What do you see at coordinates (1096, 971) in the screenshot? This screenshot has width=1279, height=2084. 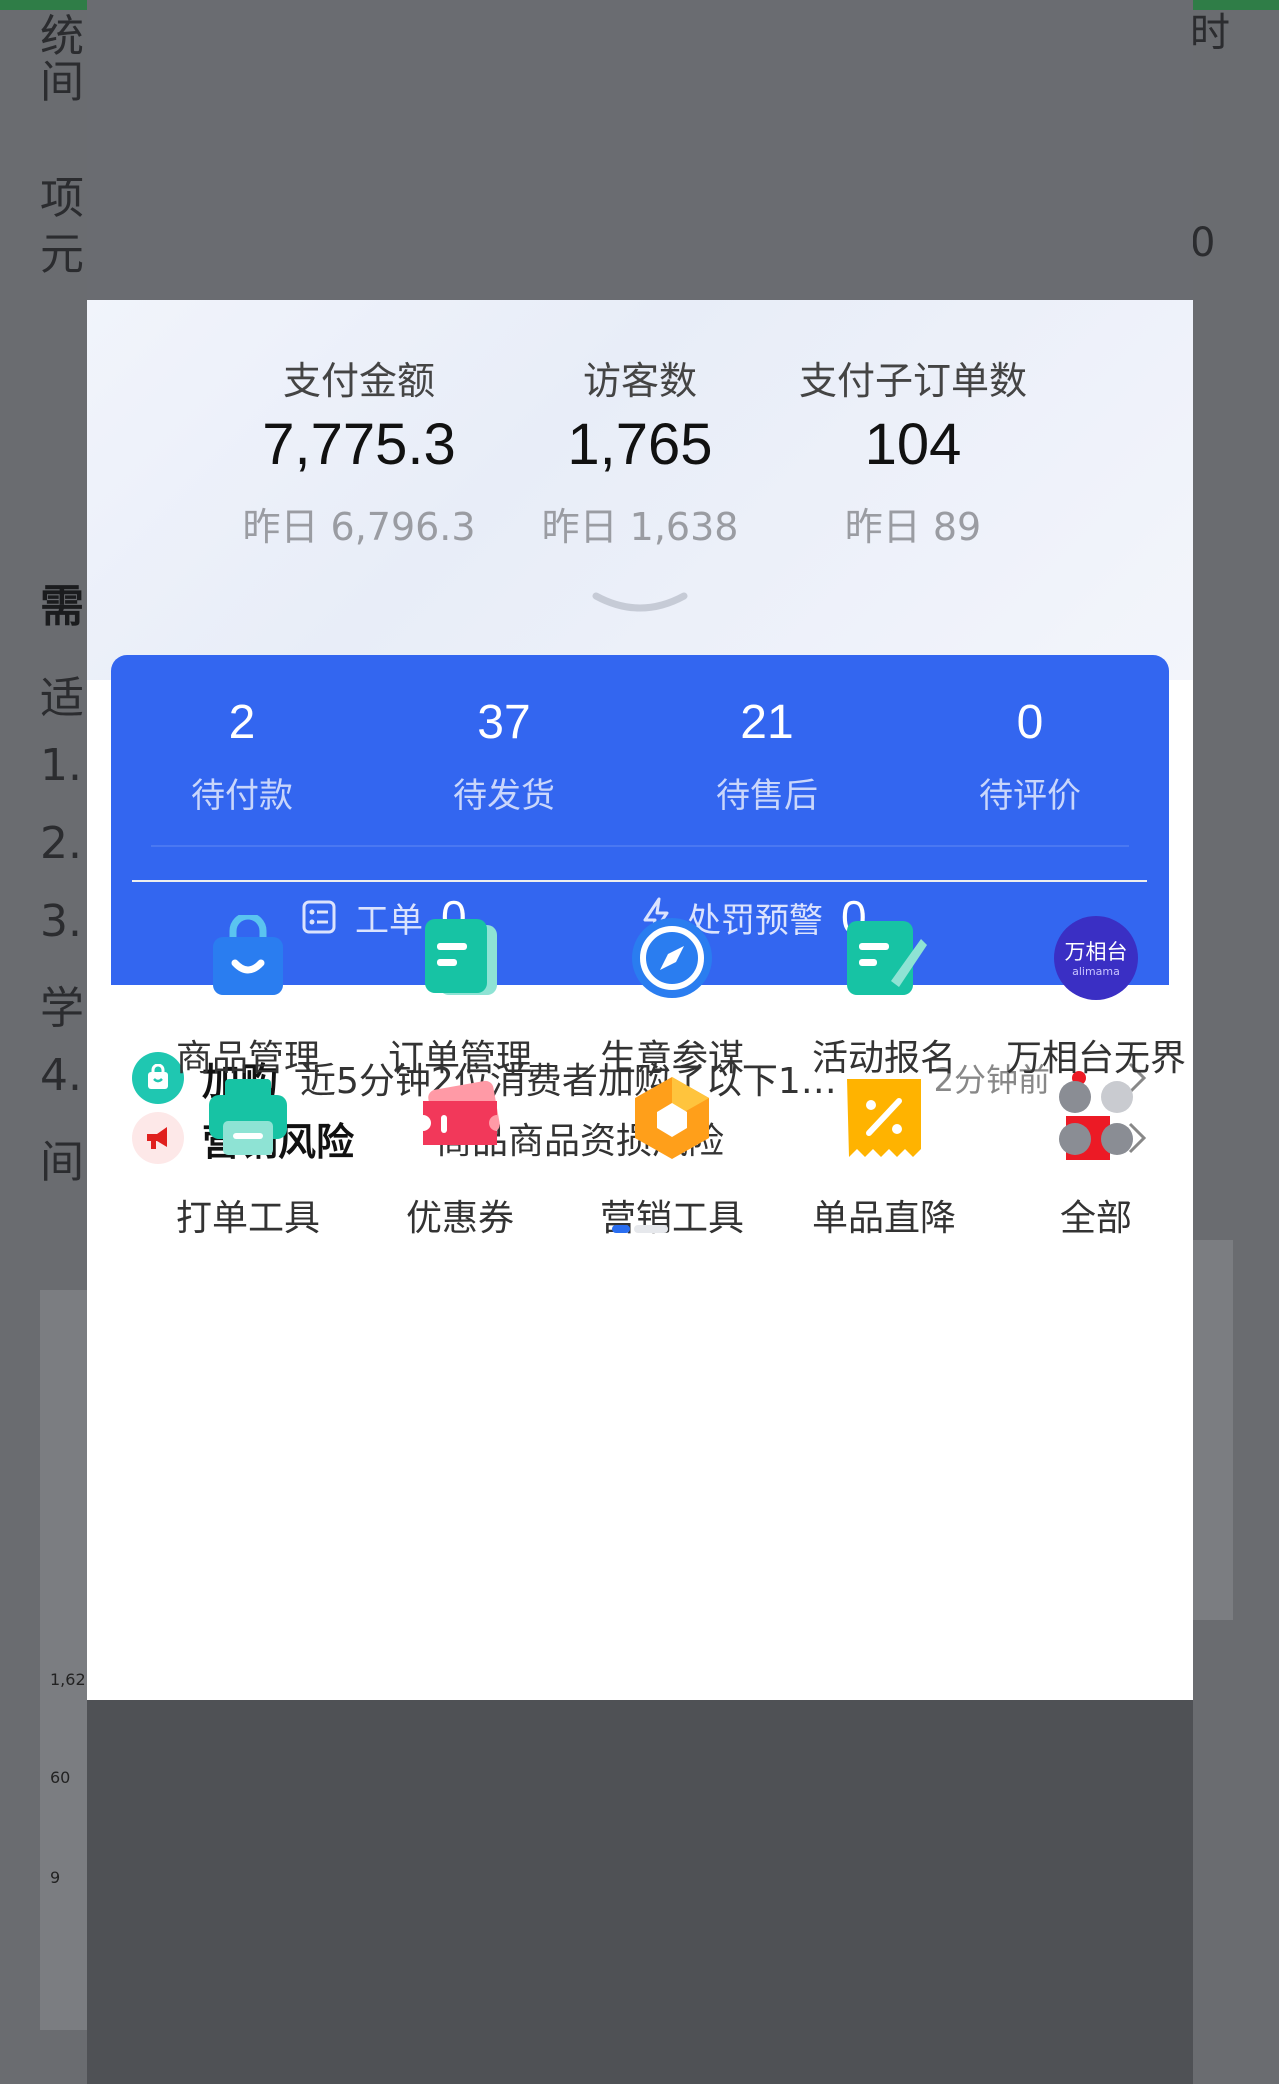 I see `logo-subtext: alimama` at bounding box center [1096, 971].